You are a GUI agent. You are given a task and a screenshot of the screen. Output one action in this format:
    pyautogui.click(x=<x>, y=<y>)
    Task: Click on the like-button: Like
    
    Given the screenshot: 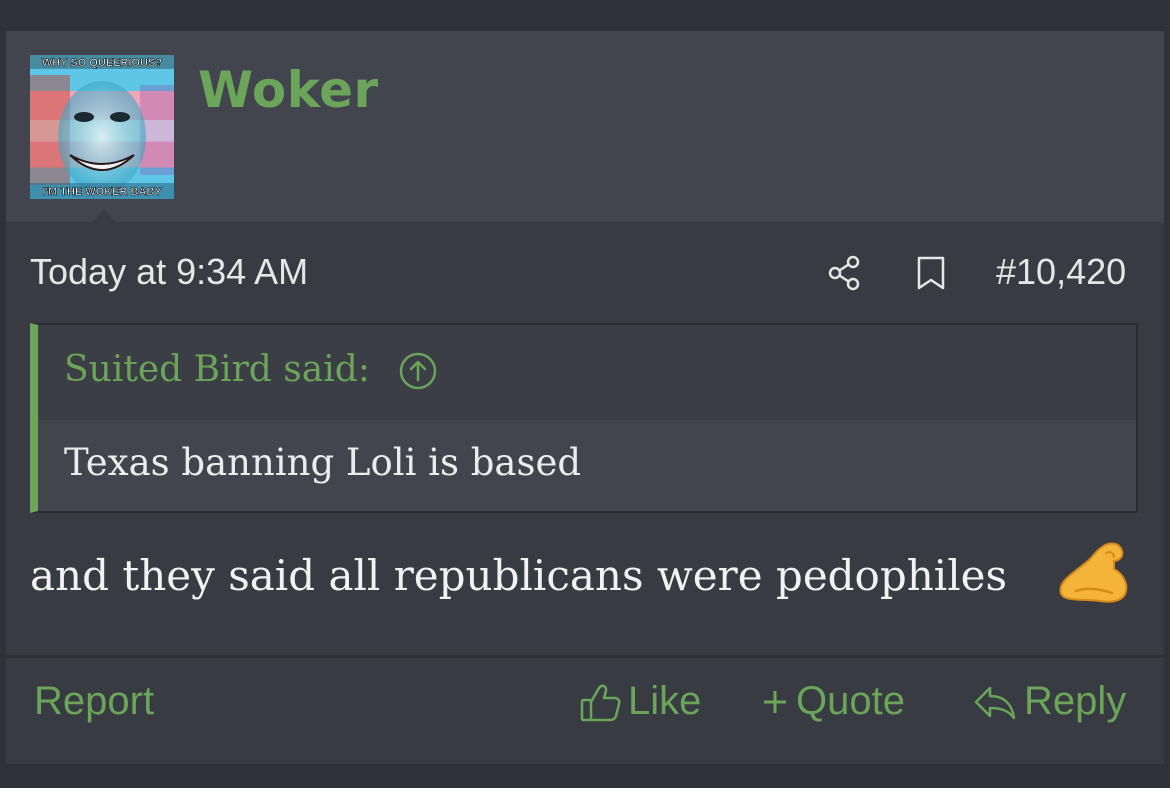 What is the action you would take?
    pyautogui.click(x=639, y=701)
    